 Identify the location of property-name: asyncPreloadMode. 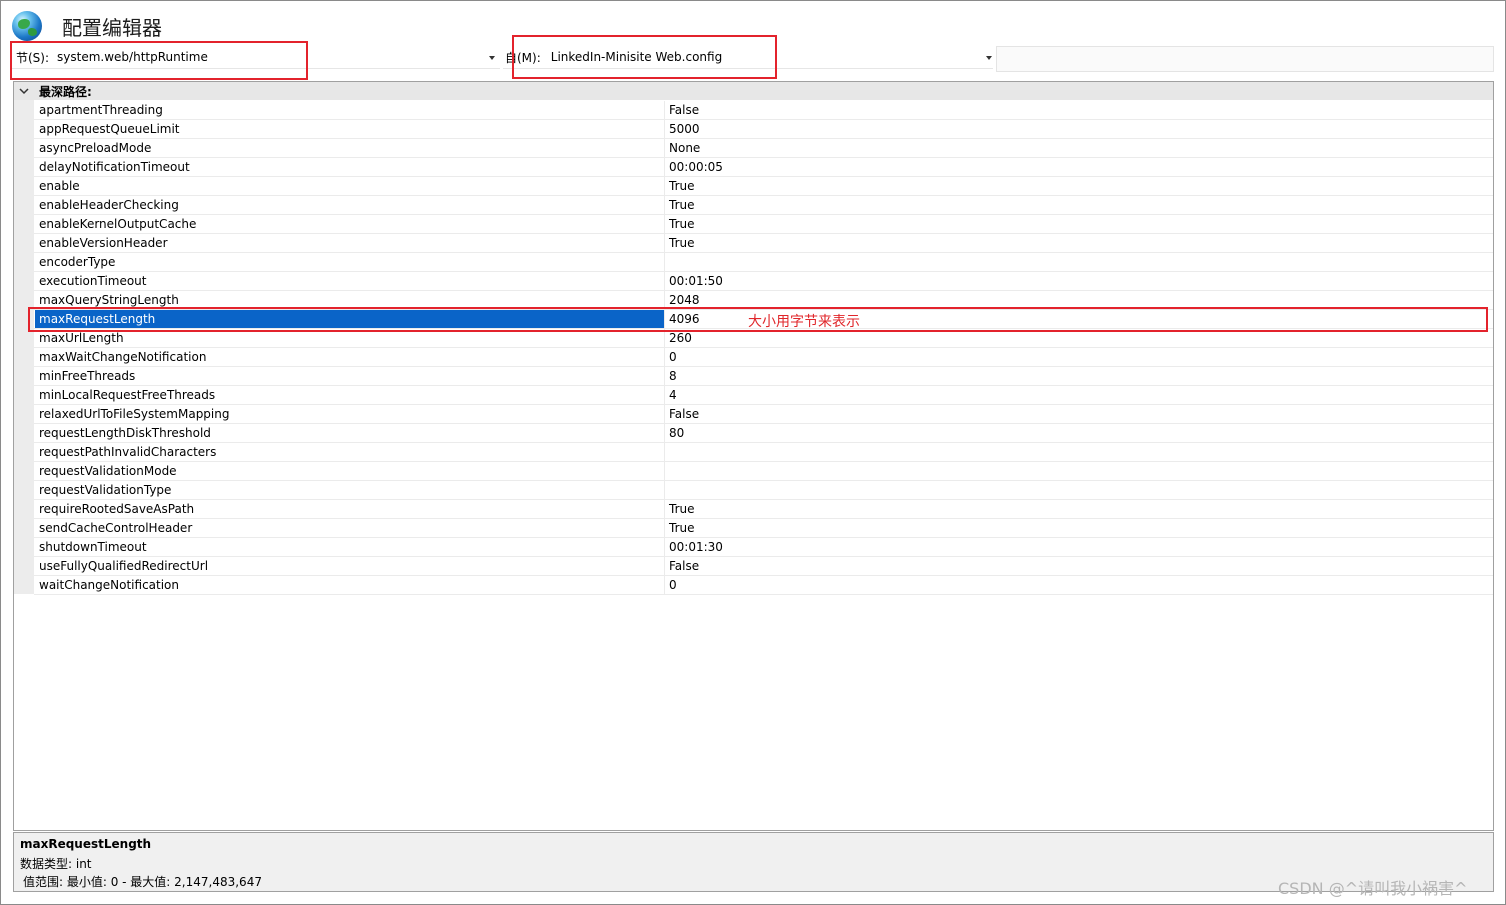
(95, 148).